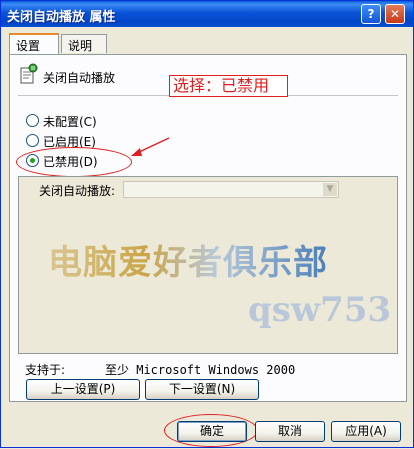  Describe the element at coordinates (371, 14) in the screenshot. I see `help-button: ?` at that location.